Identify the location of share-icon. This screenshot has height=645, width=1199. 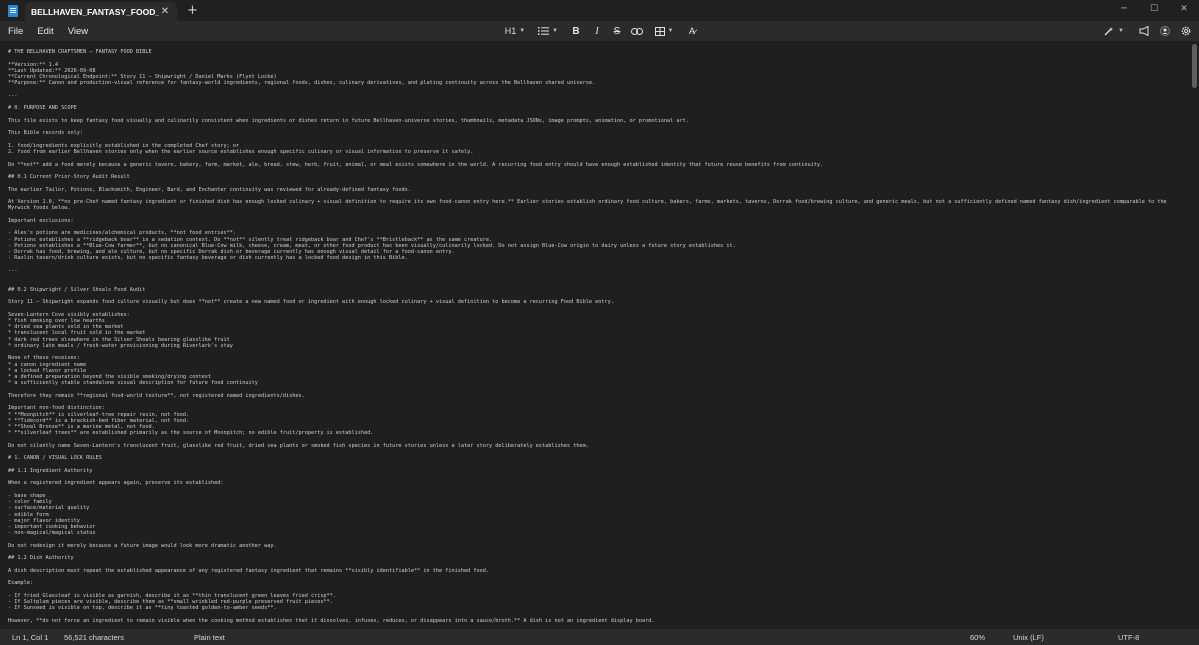
(1143, 31).